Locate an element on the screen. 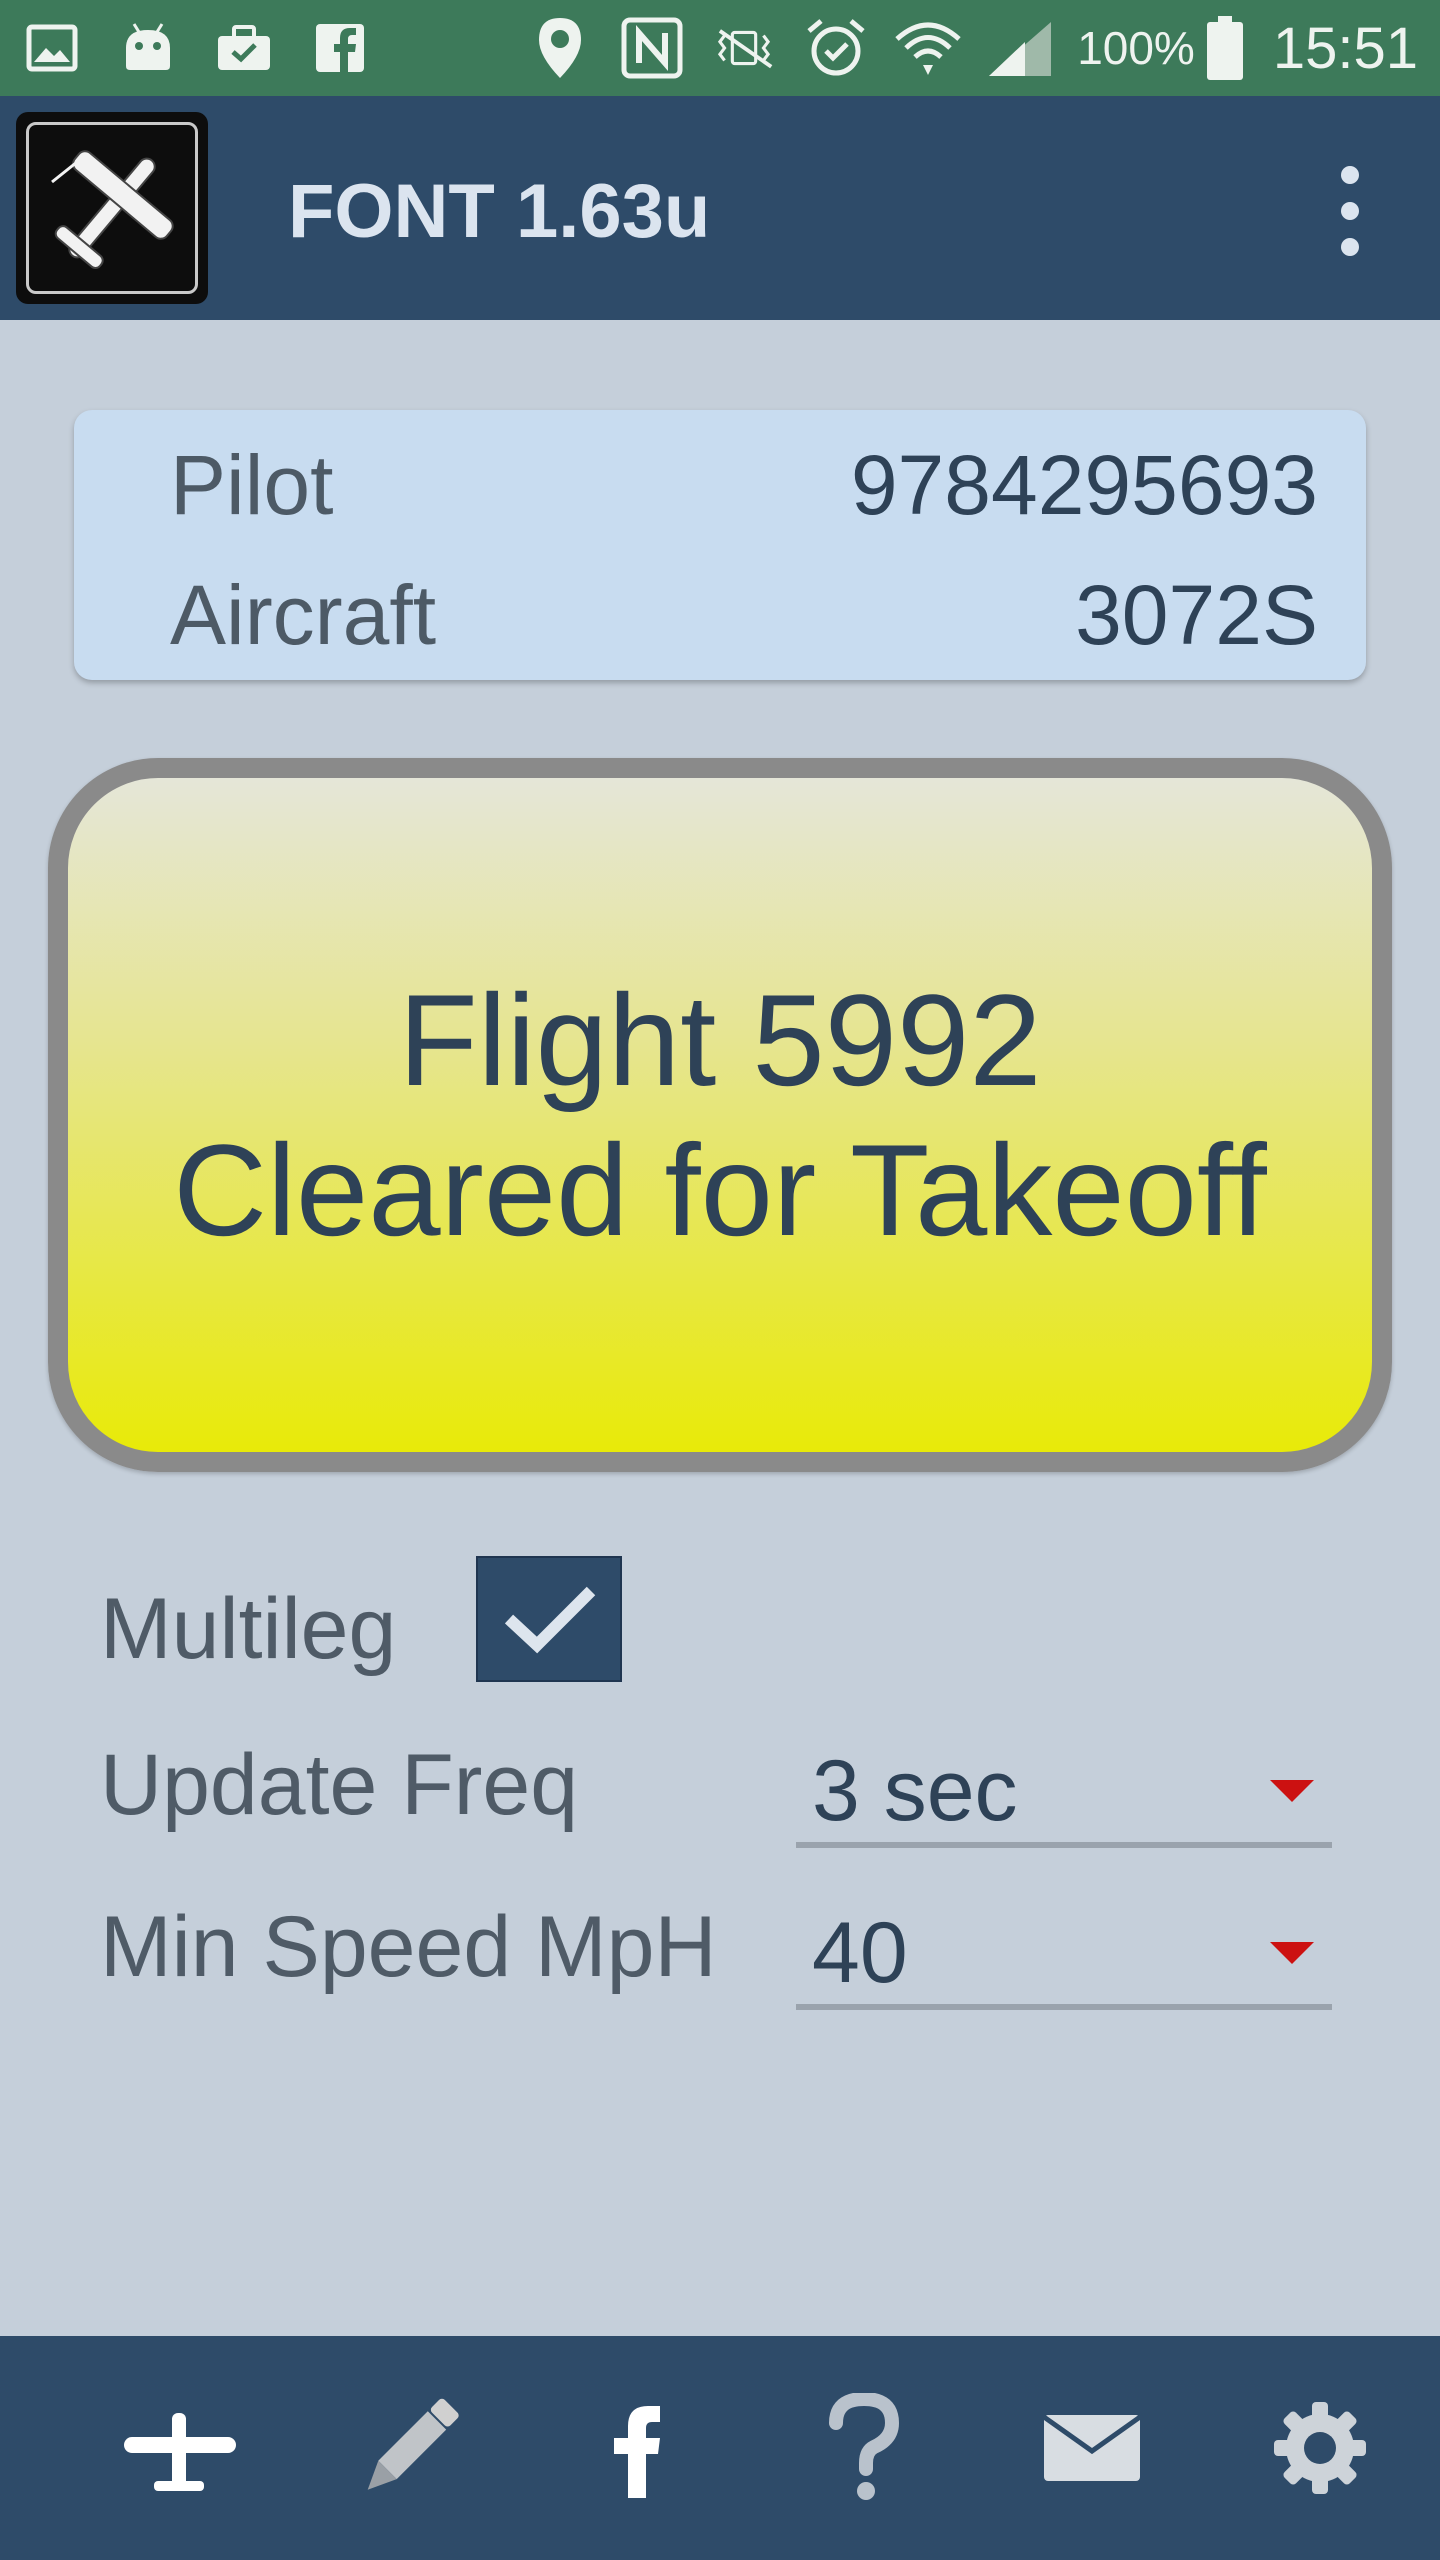  bottom-nav is located at coordinates (720, 2448).